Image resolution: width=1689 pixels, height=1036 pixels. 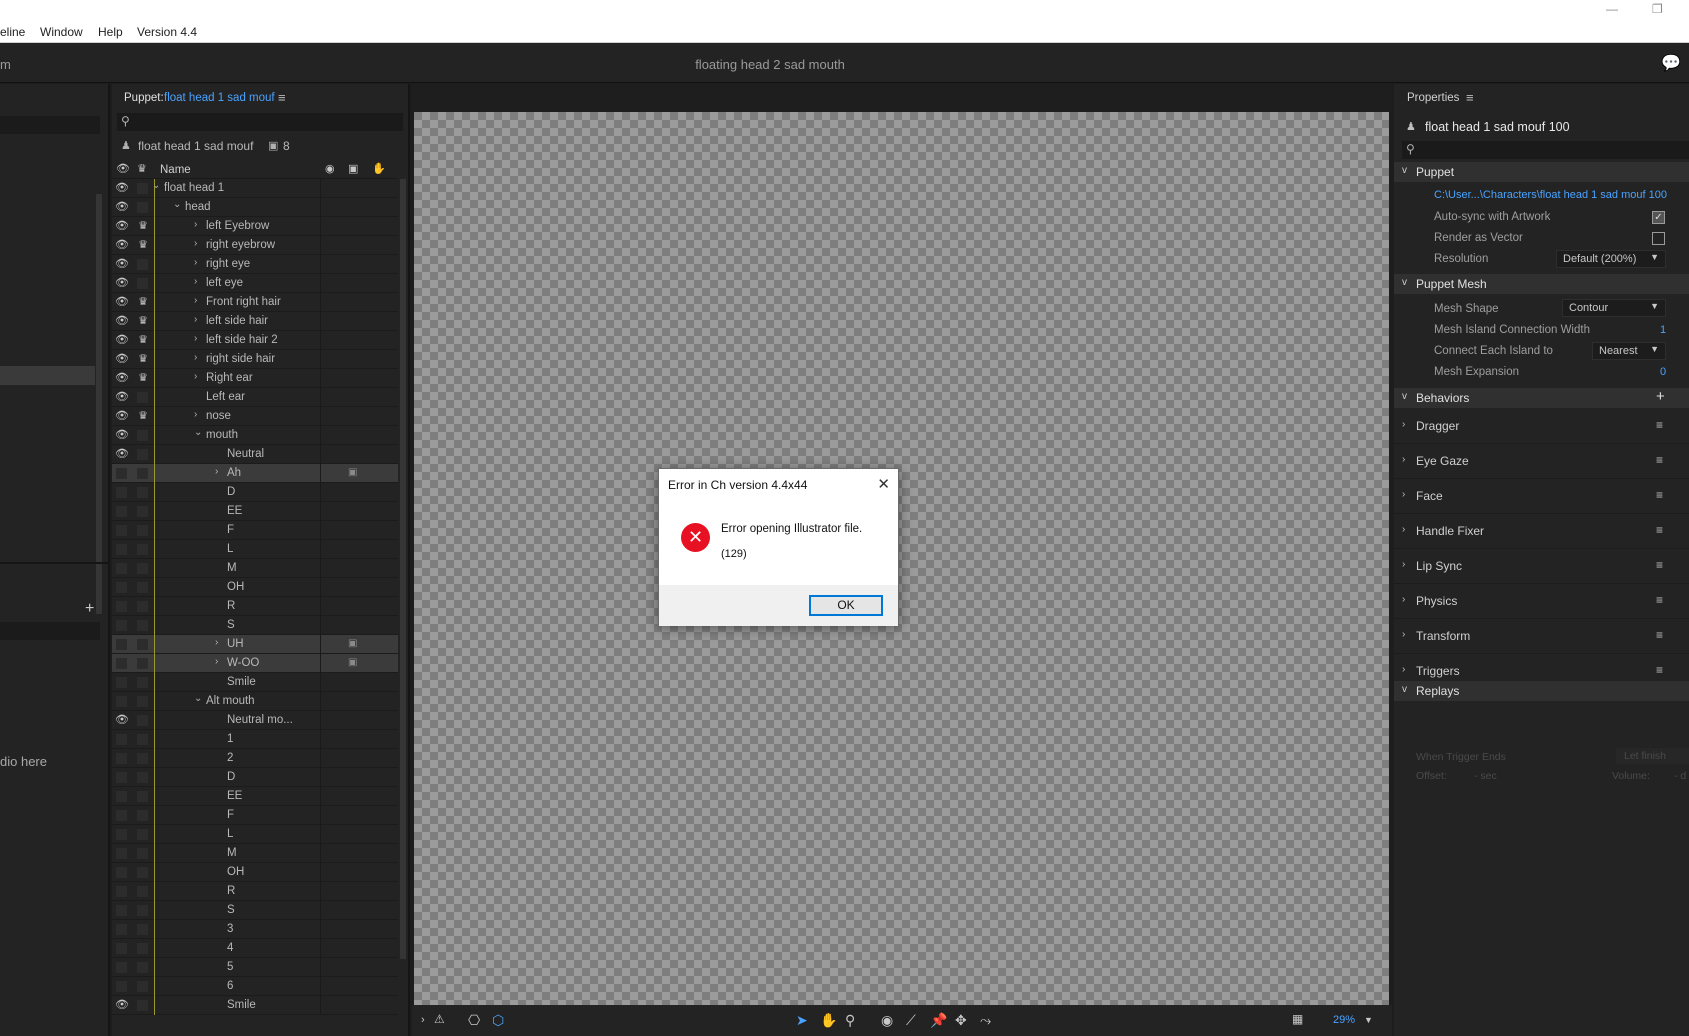 What do you see at coordinates (255, 549) in the screenshot?
I see `layer-row: L` at bounding box center [255, 549].